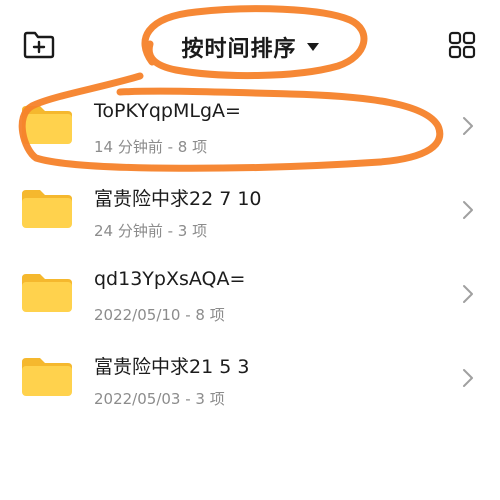 Image resolution: width=500 pixels, height=500 pixels. I want to click on folder-plus-icon, so click(39, 45).